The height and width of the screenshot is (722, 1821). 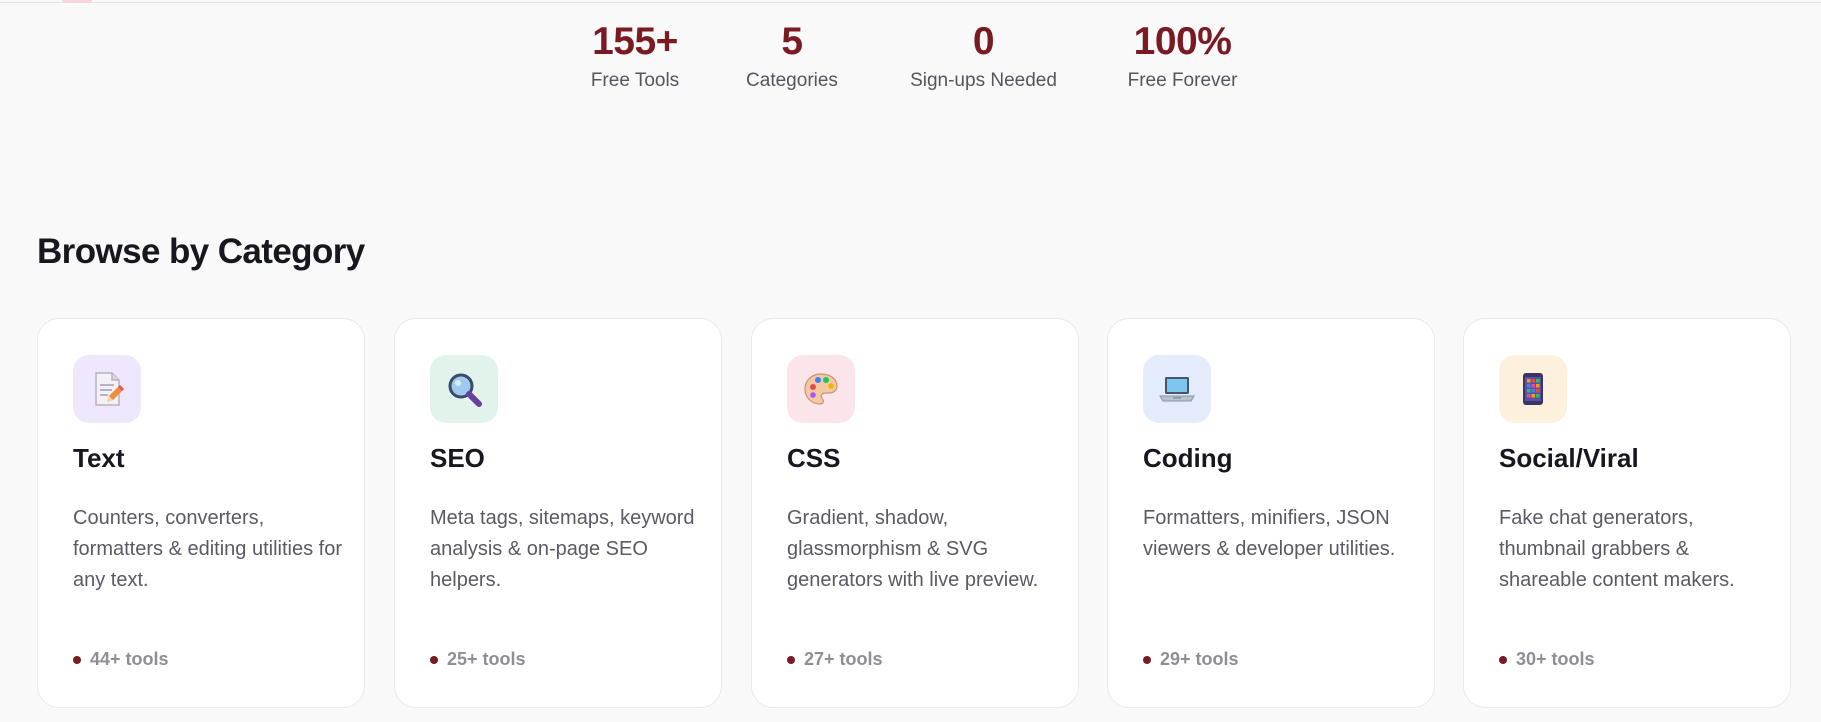 I want to click on palette-icon, so click(x=821, y=389).